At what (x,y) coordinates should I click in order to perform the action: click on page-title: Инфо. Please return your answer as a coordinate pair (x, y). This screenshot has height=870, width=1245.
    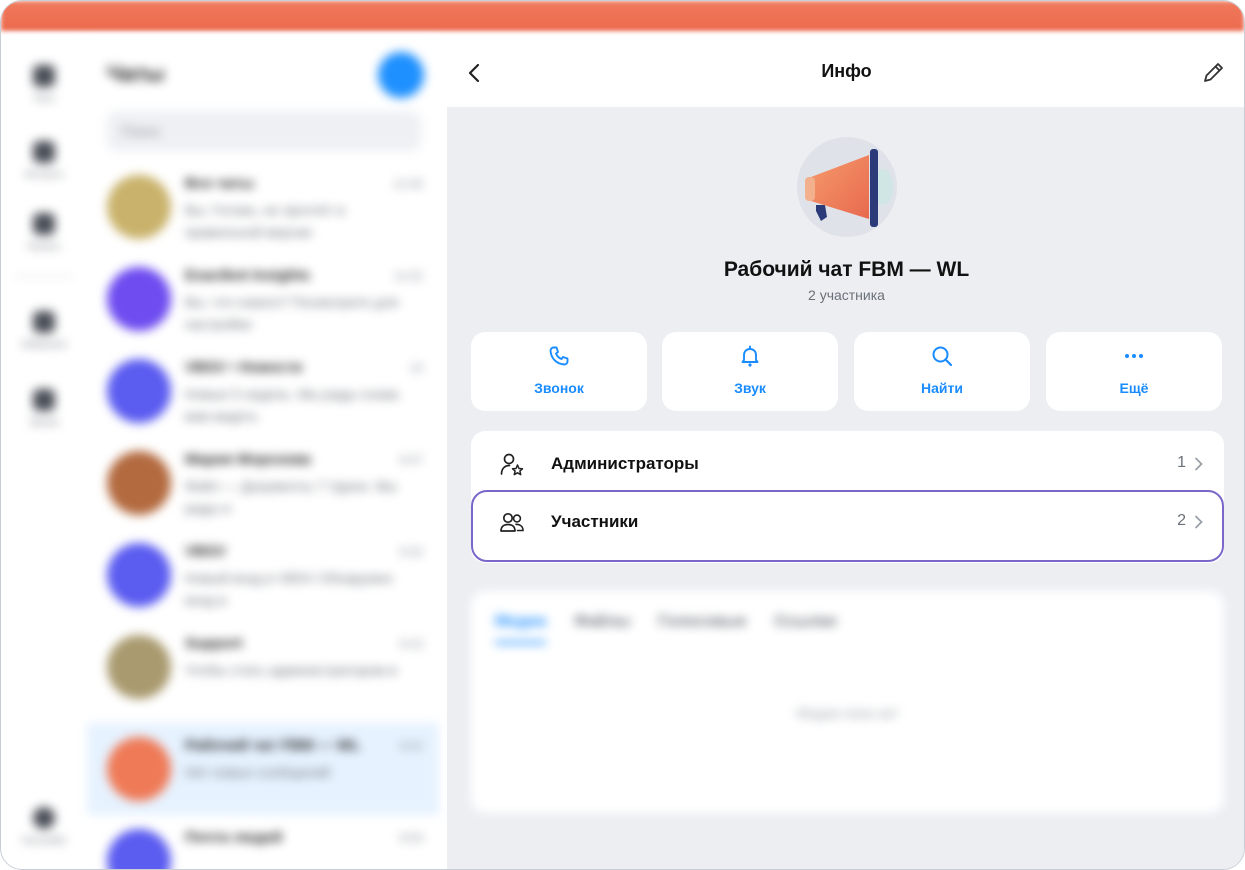
    Looking at the image, I should click on (846, 71).